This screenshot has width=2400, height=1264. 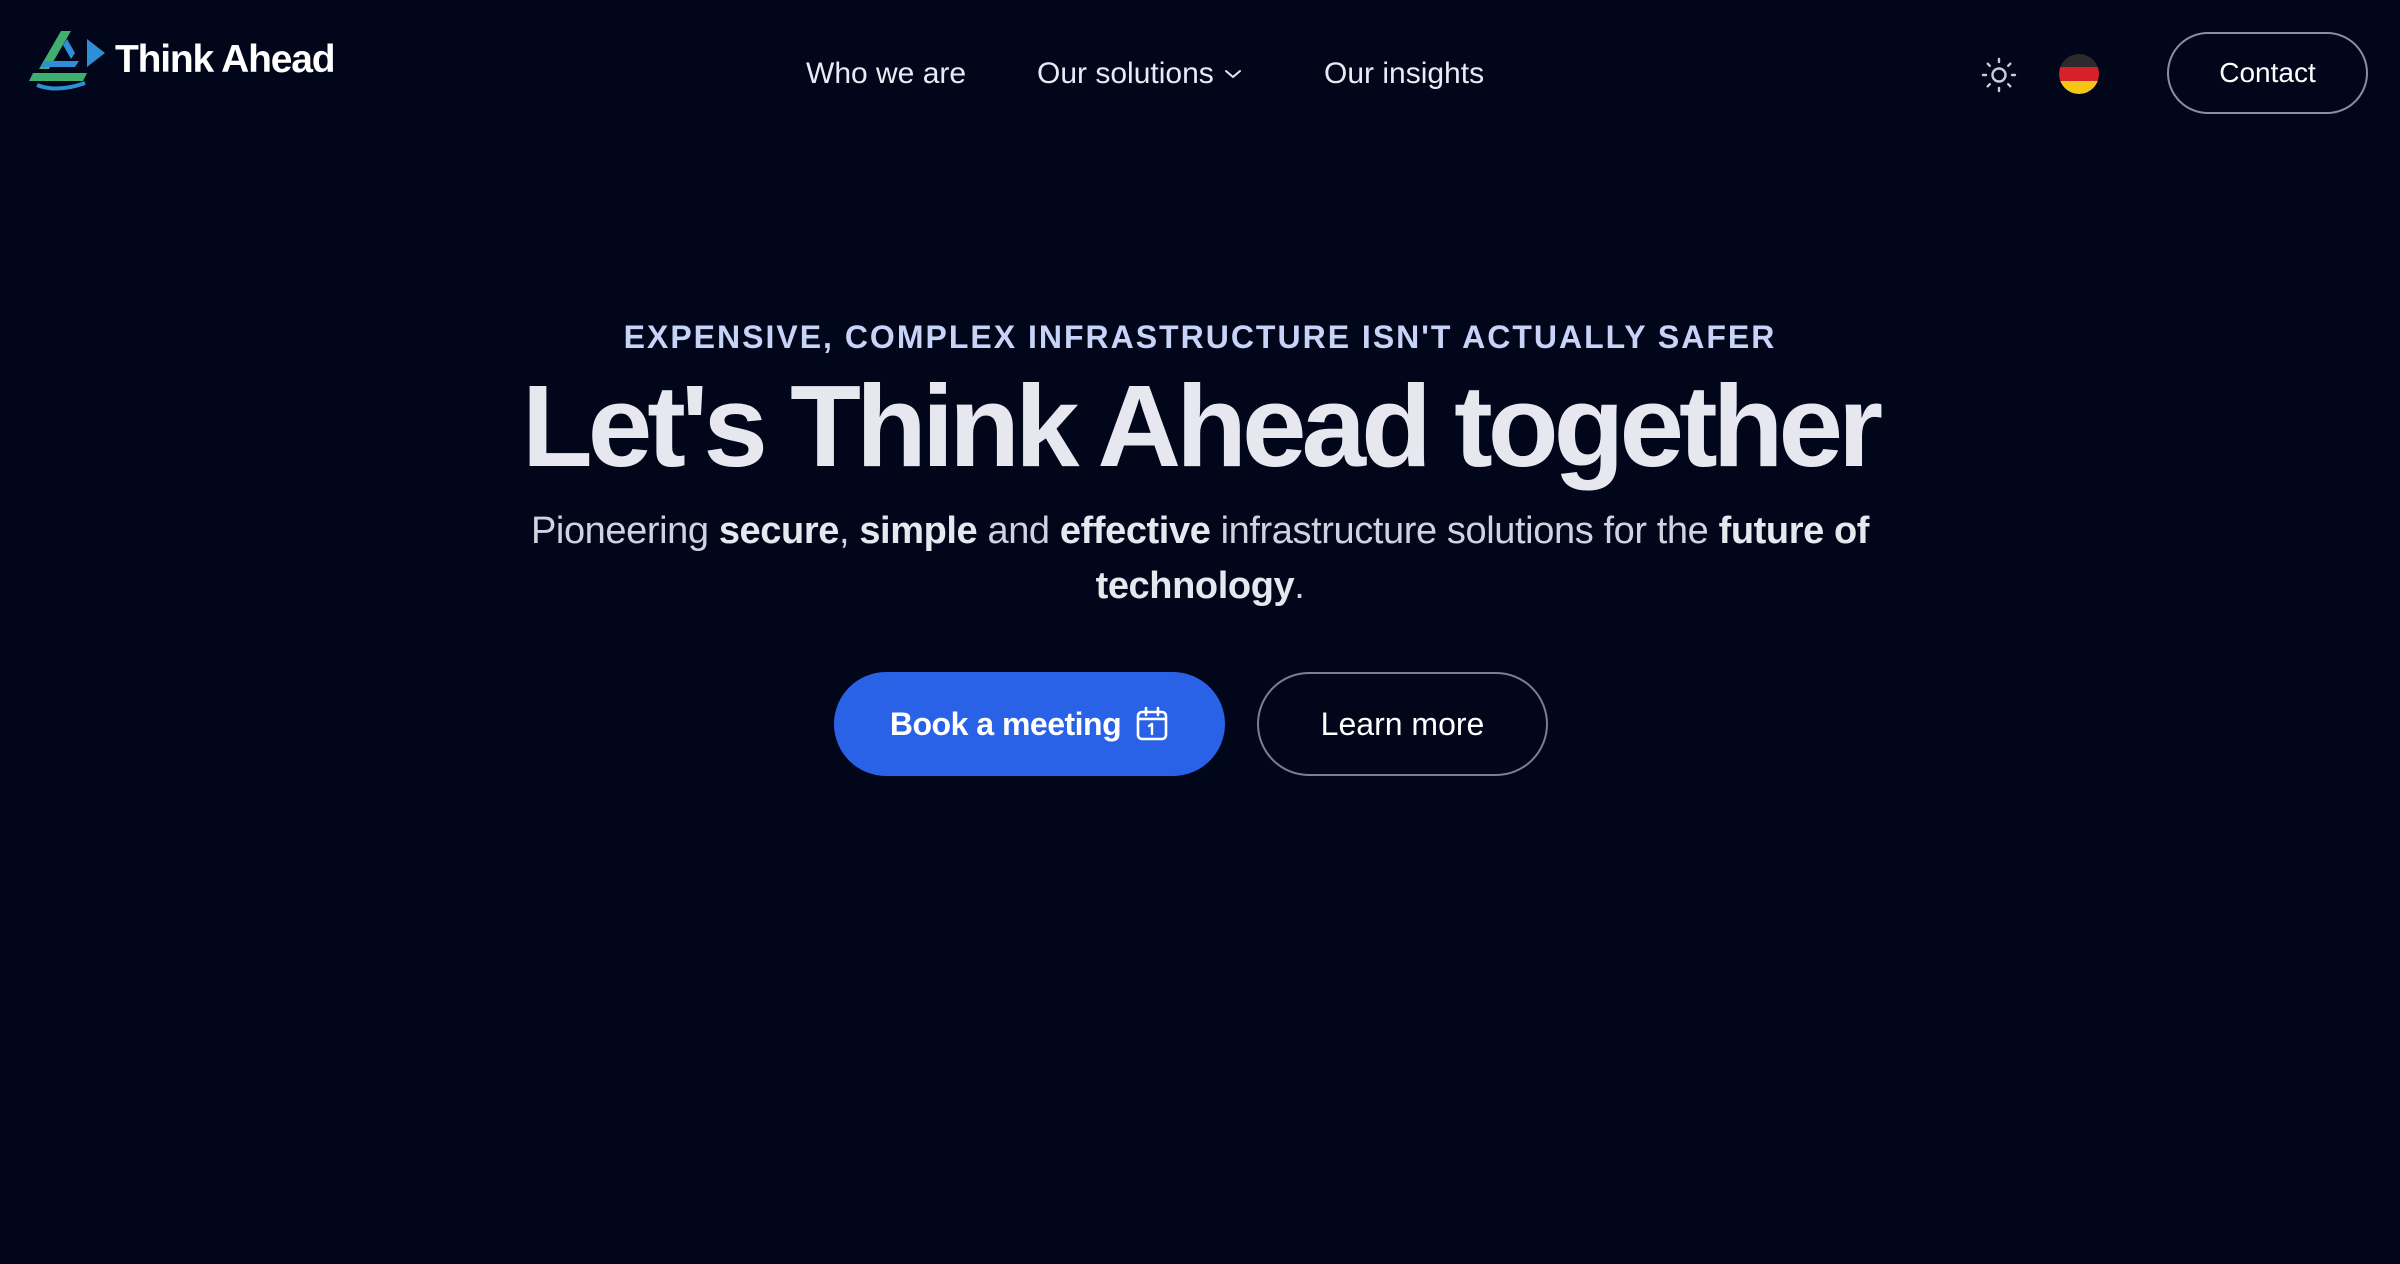 I want to click on contact-button: Contact, so click(x=2267, y=73).